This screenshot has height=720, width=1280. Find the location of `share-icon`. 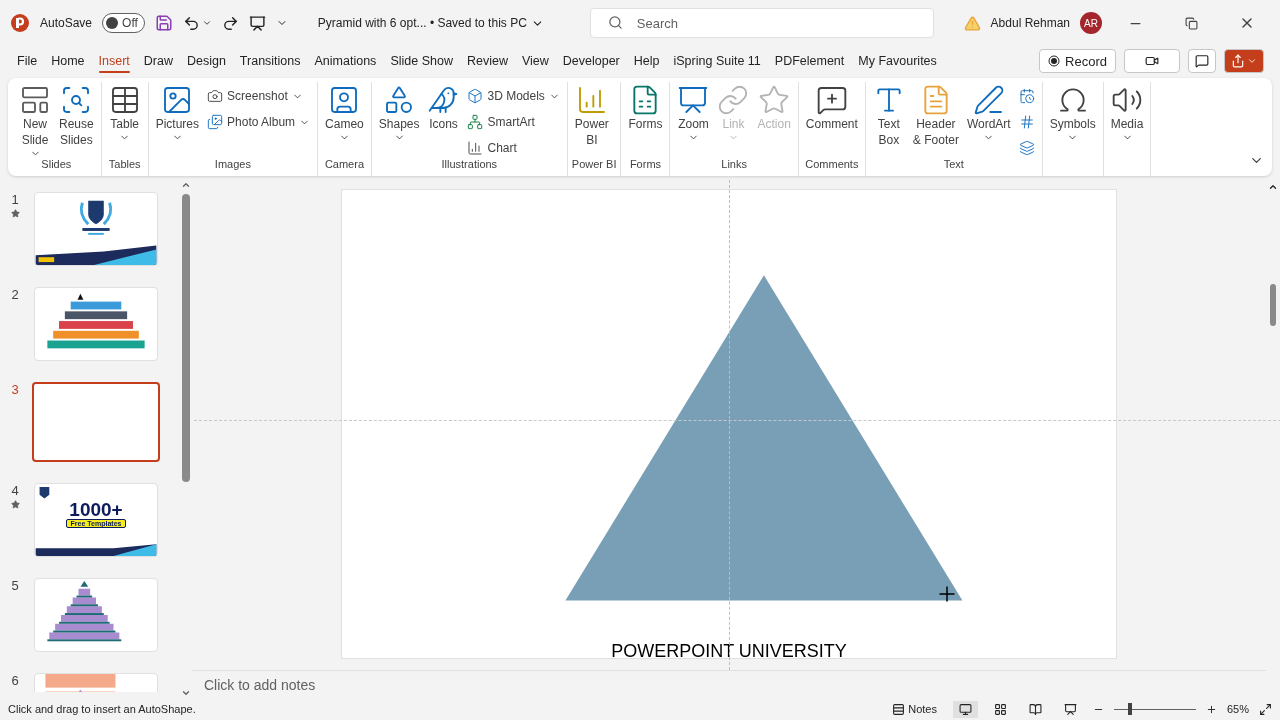

share-icon is located at coordinates (1238, 61).